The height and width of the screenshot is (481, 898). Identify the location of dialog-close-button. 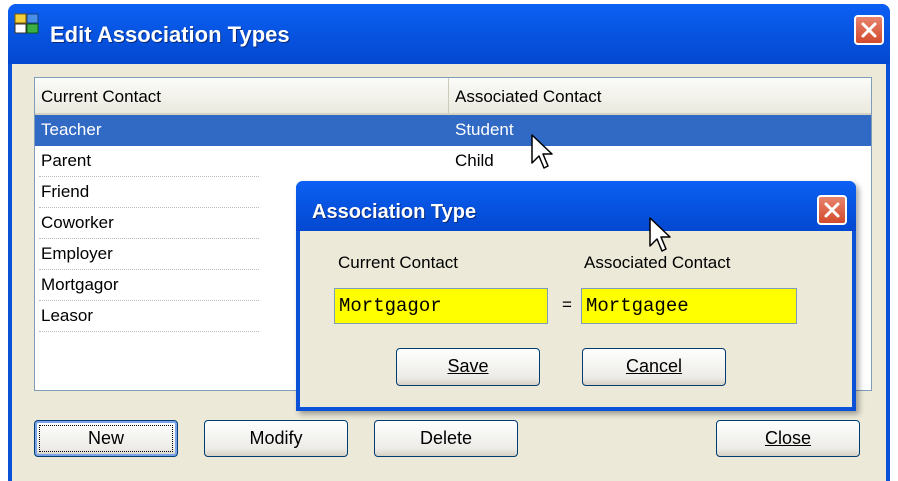
(832, 210).